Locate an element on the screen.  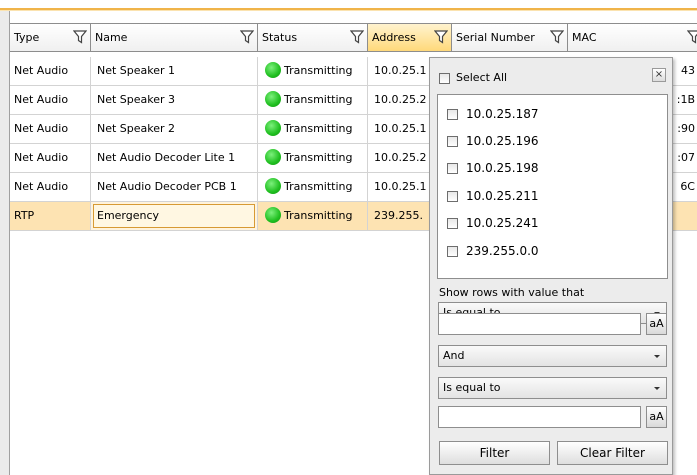
logic-operator-dropdown: And is located at coordinates (552, 356).